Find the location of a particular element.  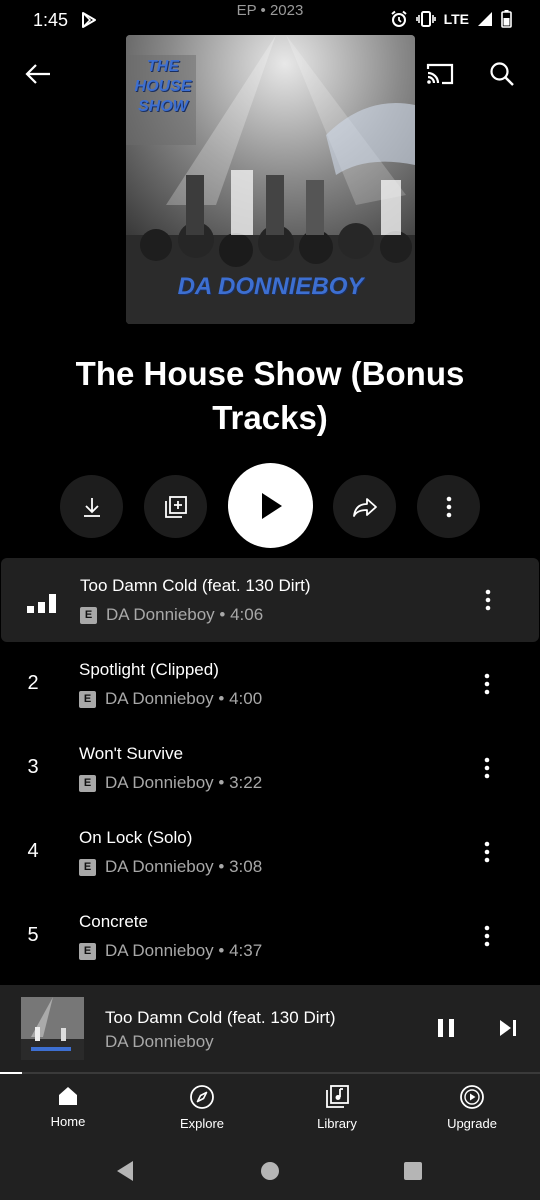

nav-explore-label: Explore is located at coordinates (202, 1123).